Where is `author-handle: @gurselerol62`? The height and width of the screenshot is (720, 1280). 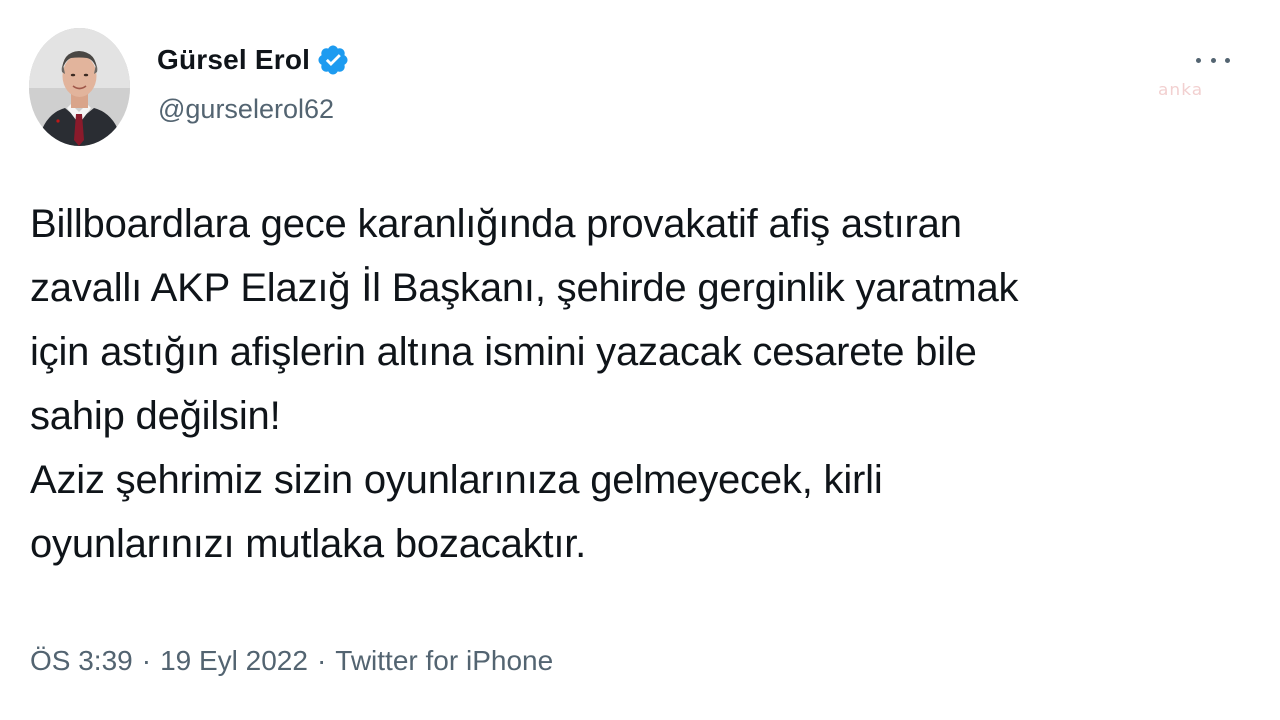
author-handle: @gurselerol62 is located at coordinates (246, 109).